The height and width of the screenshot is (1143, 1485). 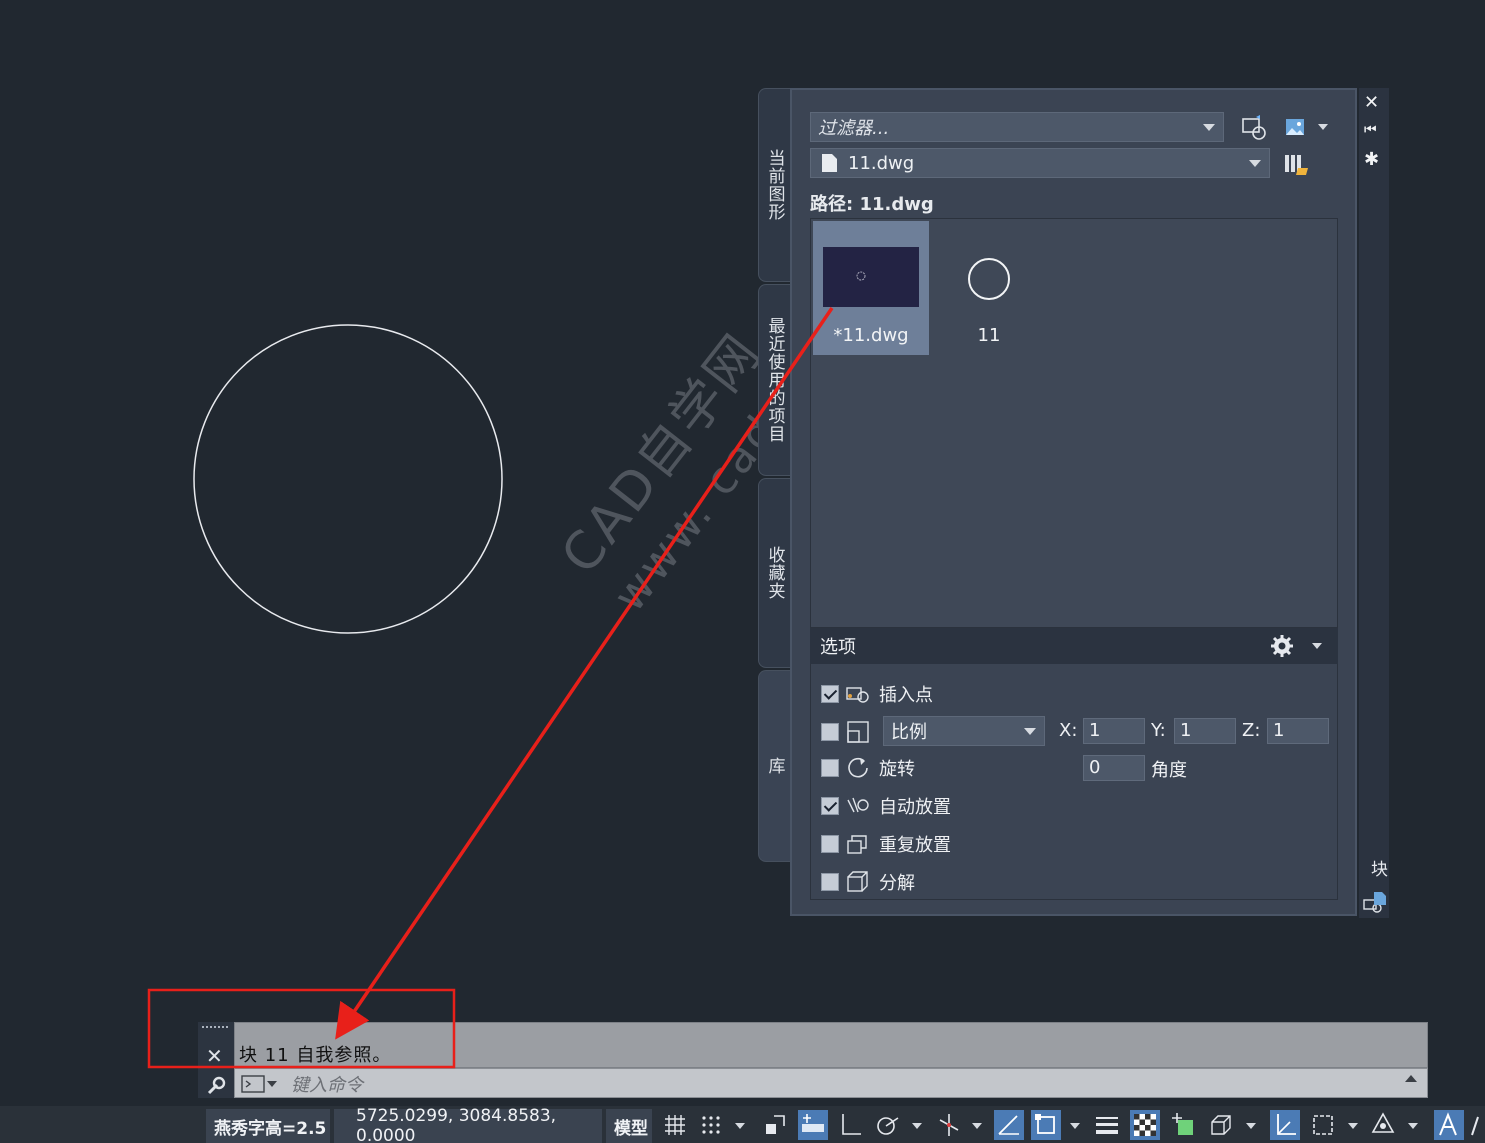 What do you see at coordinates (871, 277) in the screenshot?
I see `drawing-thumbnail` at bounding box center [871, 277].